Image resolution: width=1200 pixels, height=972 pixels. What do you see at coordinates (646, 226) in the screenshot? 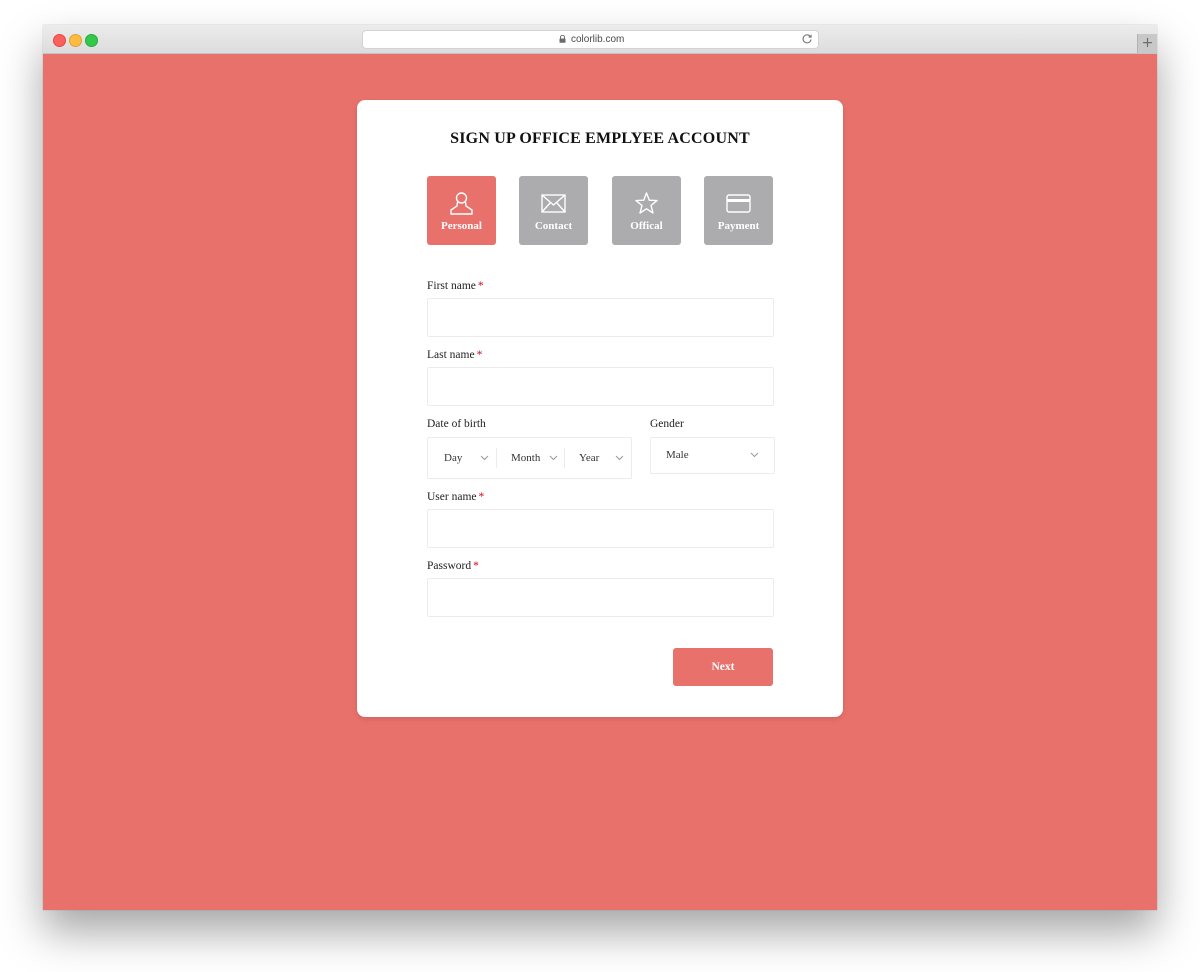
I see `step-offical-label: Offical` at bounding box center [646, 226].